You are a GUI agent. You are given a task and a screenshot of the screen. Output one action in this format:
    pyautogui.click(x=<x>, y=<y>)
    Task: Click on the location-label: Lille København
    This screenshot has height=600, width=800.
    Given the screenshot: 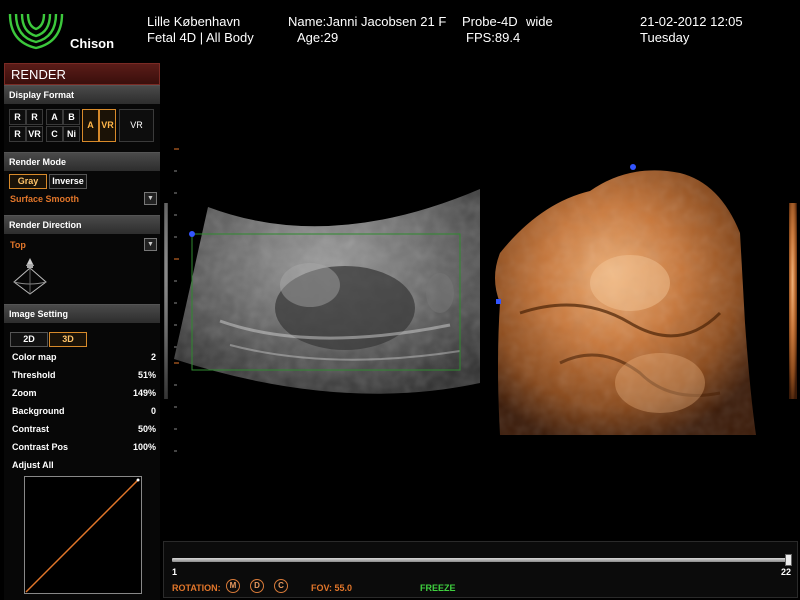 What is the action you would take?
    pyautogui.click(x=194, y=21)
    